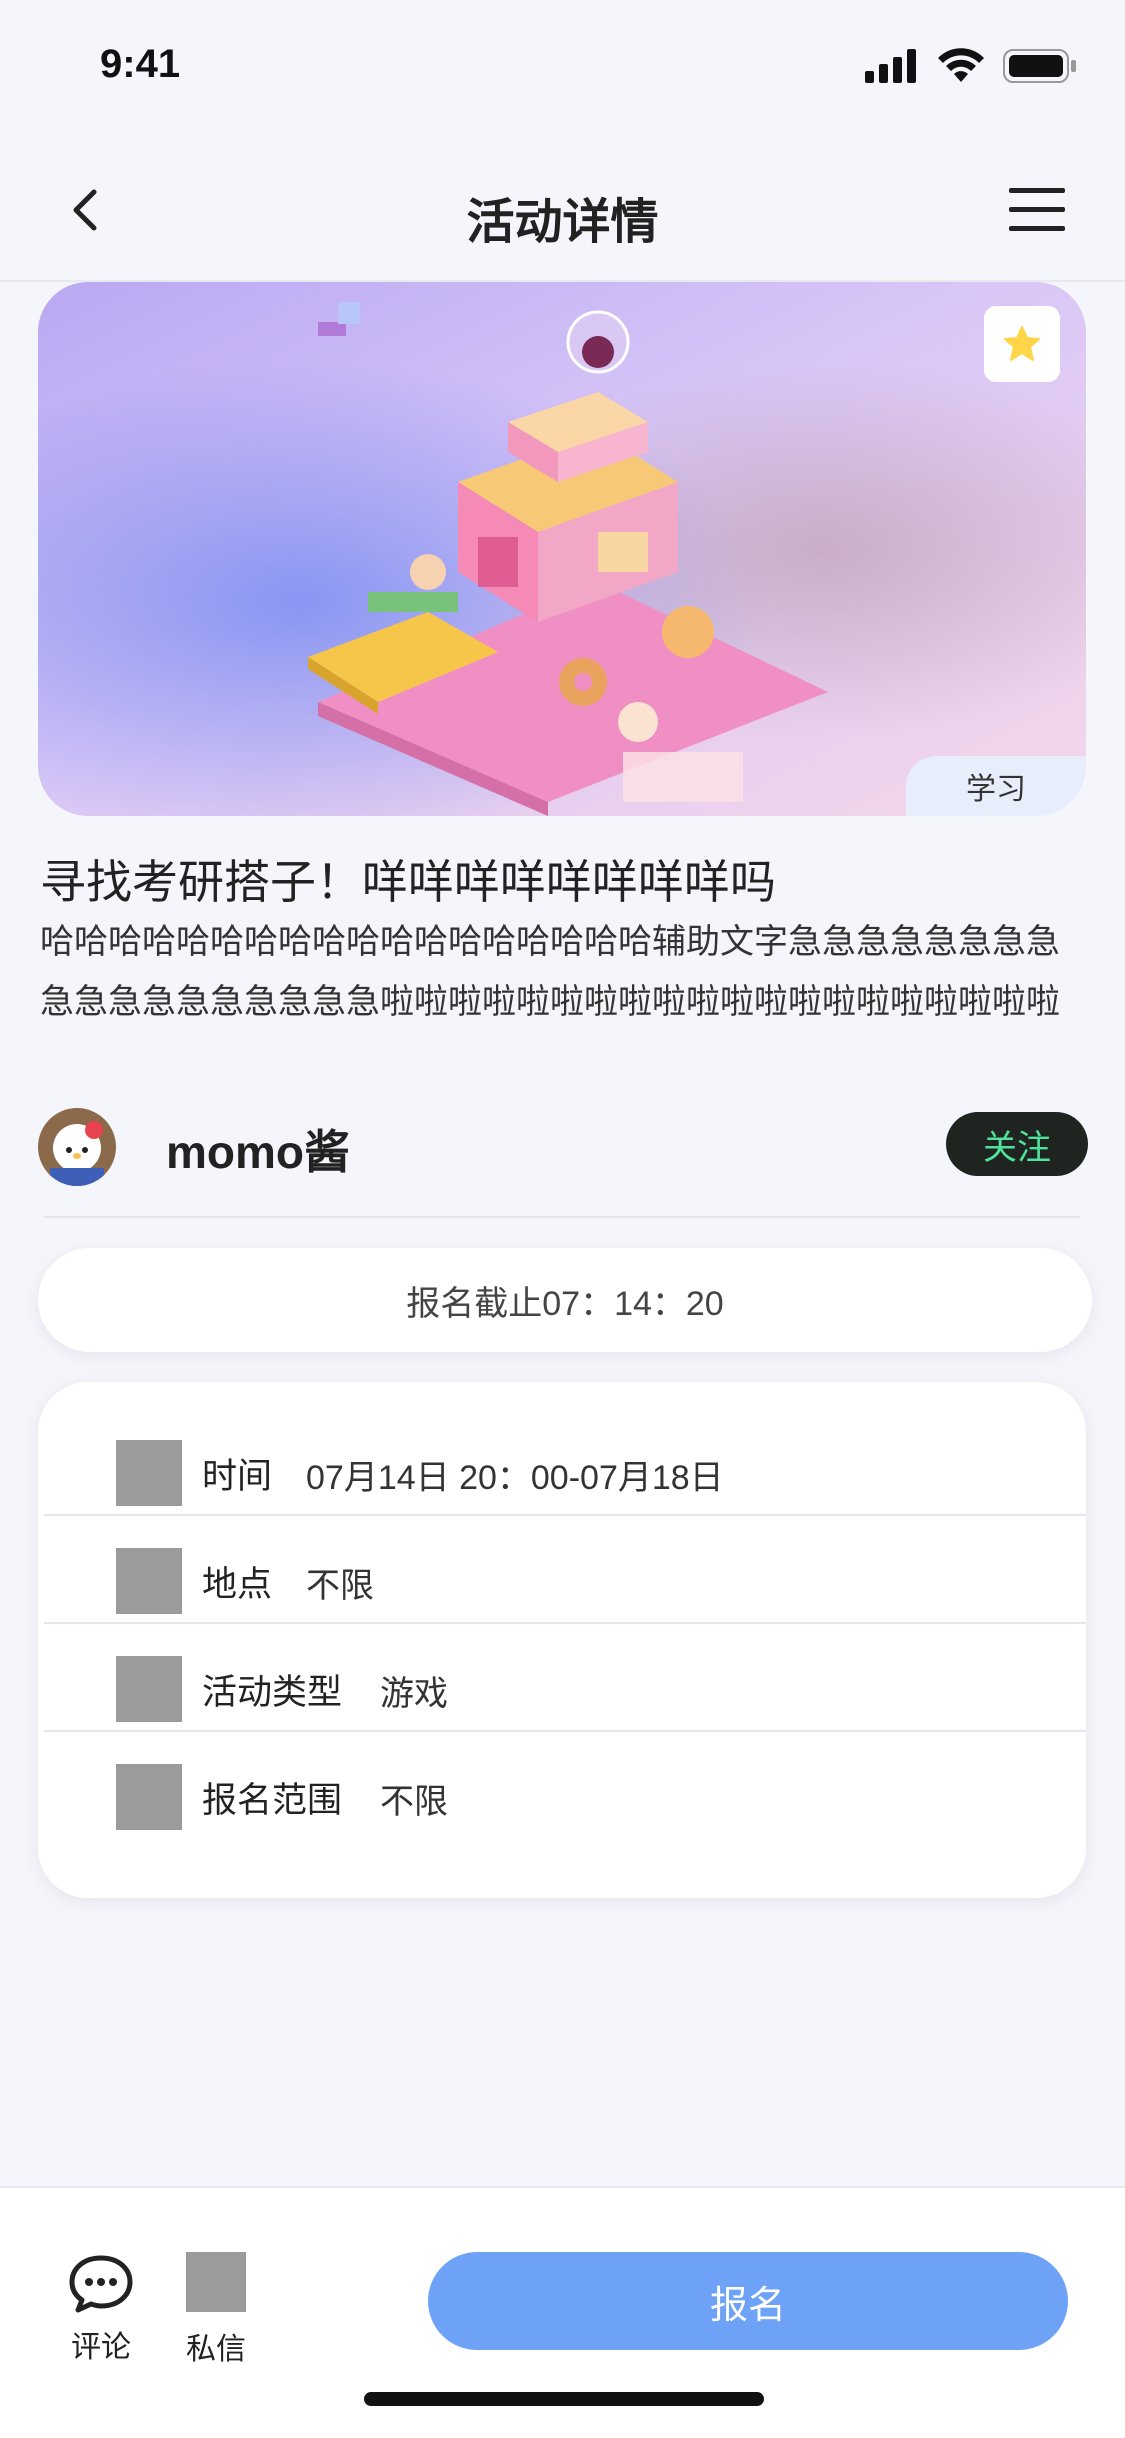  What do you see at coordinates (216, 2282) in the screenshot?
I see `message-icon` at bounding box center [216, 2282].